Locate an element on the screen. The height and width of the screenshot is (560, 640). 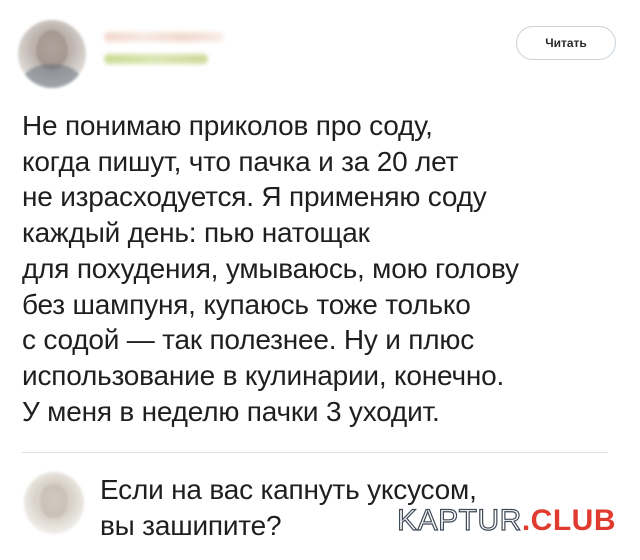
author-avatar is located at coordinates (52, 54).